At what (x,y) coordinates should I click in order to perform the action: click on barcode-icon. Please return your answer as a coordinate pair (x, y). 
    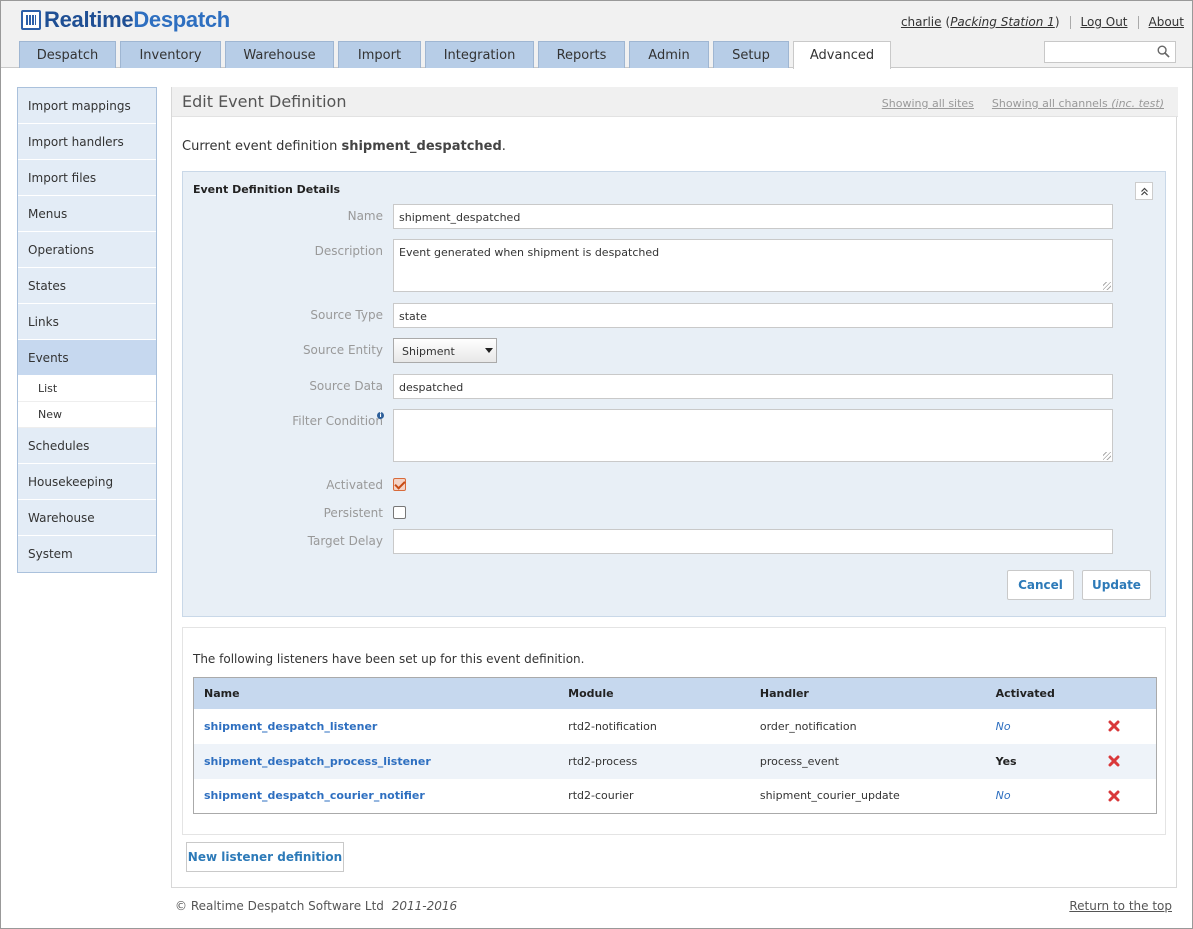
    Looking at the image, I should click on (31, 20).